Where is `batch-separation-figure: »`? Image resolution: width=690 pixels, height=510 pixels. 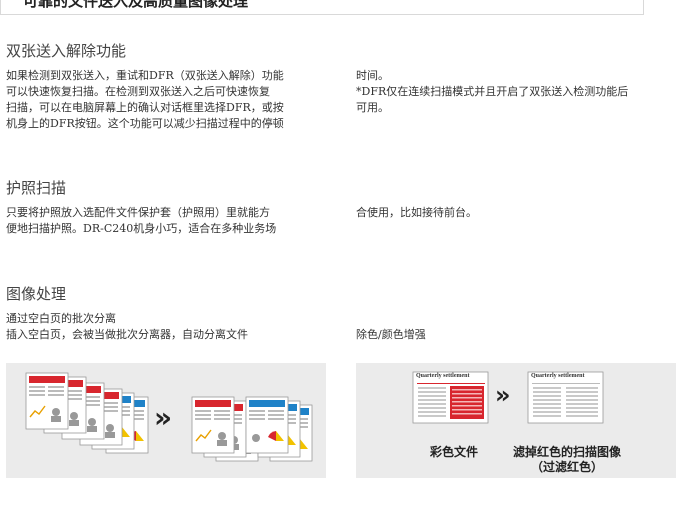 batch-separation-figure: » is located at coordinates (166, 420).